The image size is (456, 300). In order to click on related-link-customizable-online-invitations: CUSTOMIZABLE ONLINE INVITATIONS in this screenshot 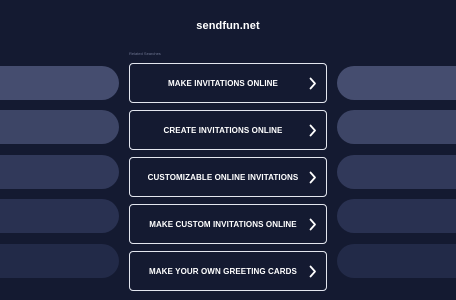, I will do `click(228, 177)`.